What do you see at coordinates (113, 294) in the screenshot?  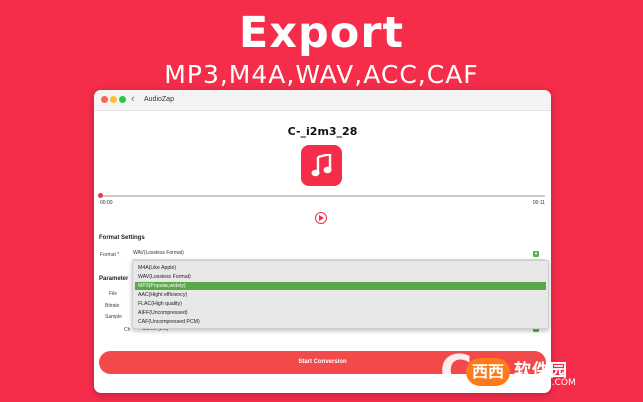 I see `file-label: File` at bounding box center [113, 294].